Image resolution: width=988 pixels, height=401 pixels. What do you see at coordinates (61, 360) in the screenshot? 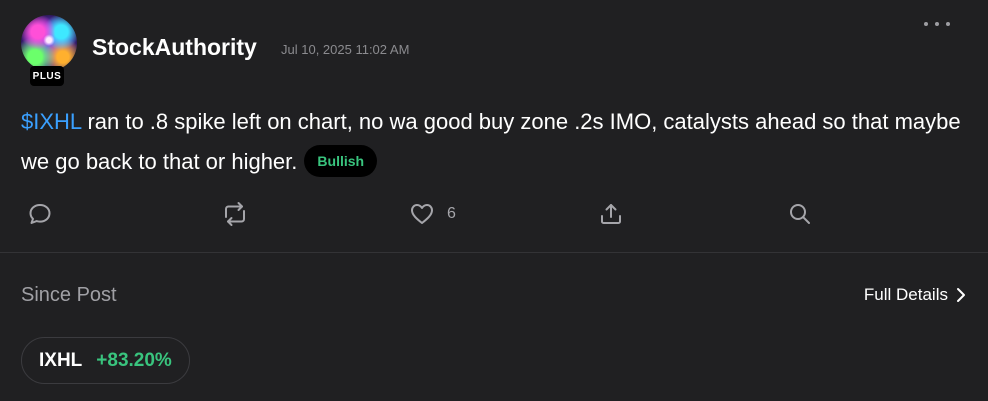
I see `ticker-symbol: IXHL` at bounding box center [61, 360].